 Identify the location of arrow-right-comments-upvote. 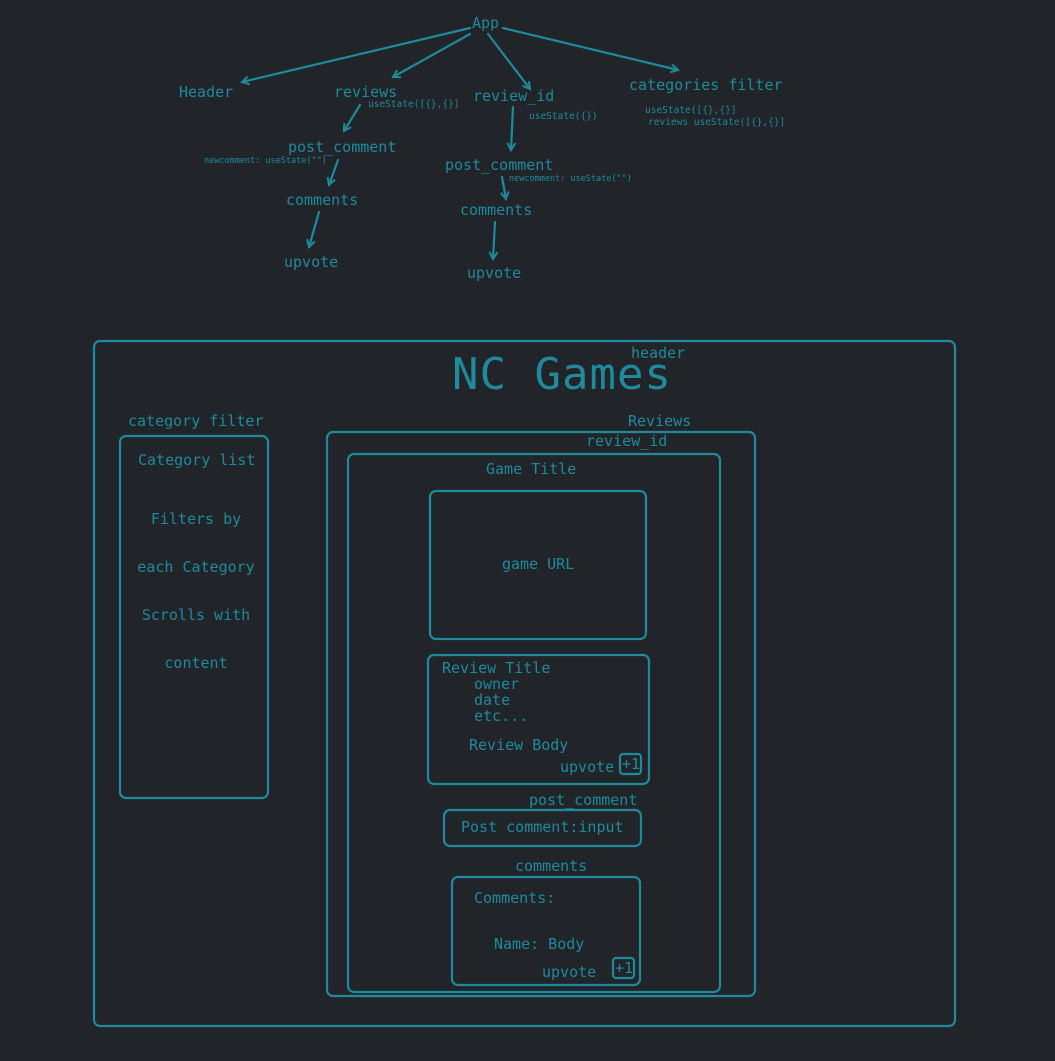
(494, 239).